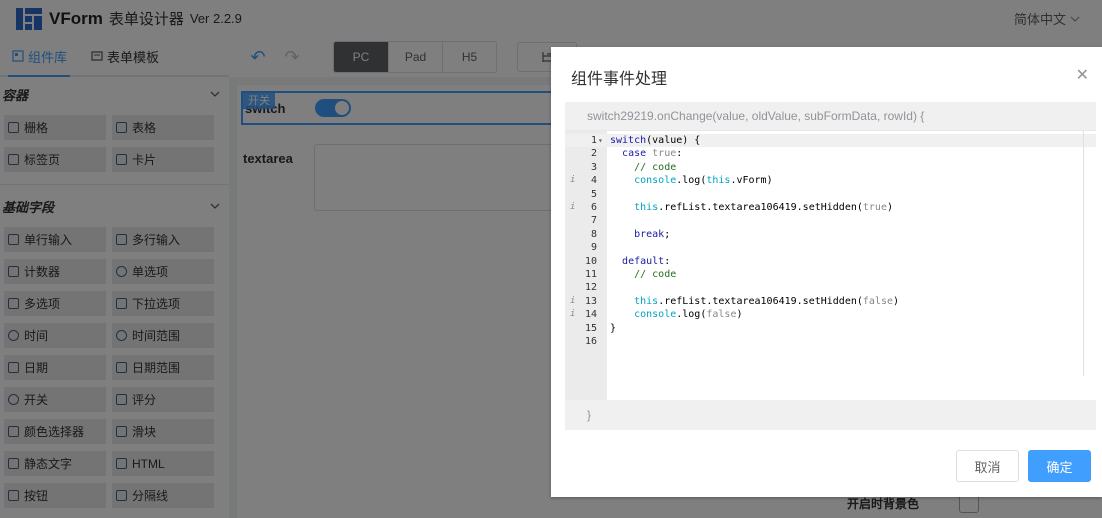  Describe the element at coordinates (590, 301) in the screenshot. I see `line-number: 13` at that location.